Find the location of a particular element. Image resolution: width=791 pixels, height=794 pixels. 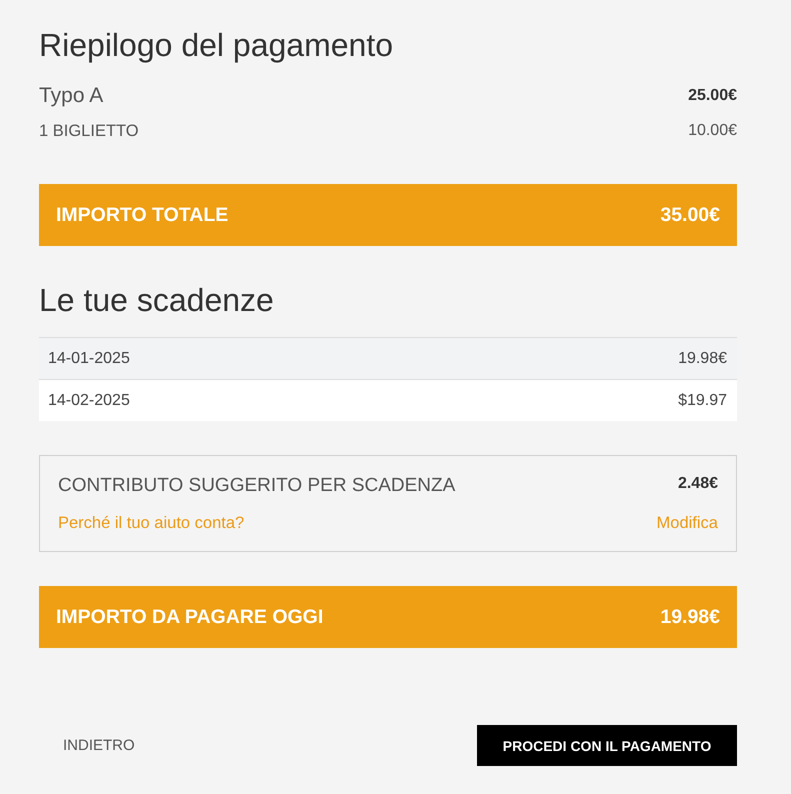

total-label: IMPORTO TOTALE is located at coordinates (142, 215).